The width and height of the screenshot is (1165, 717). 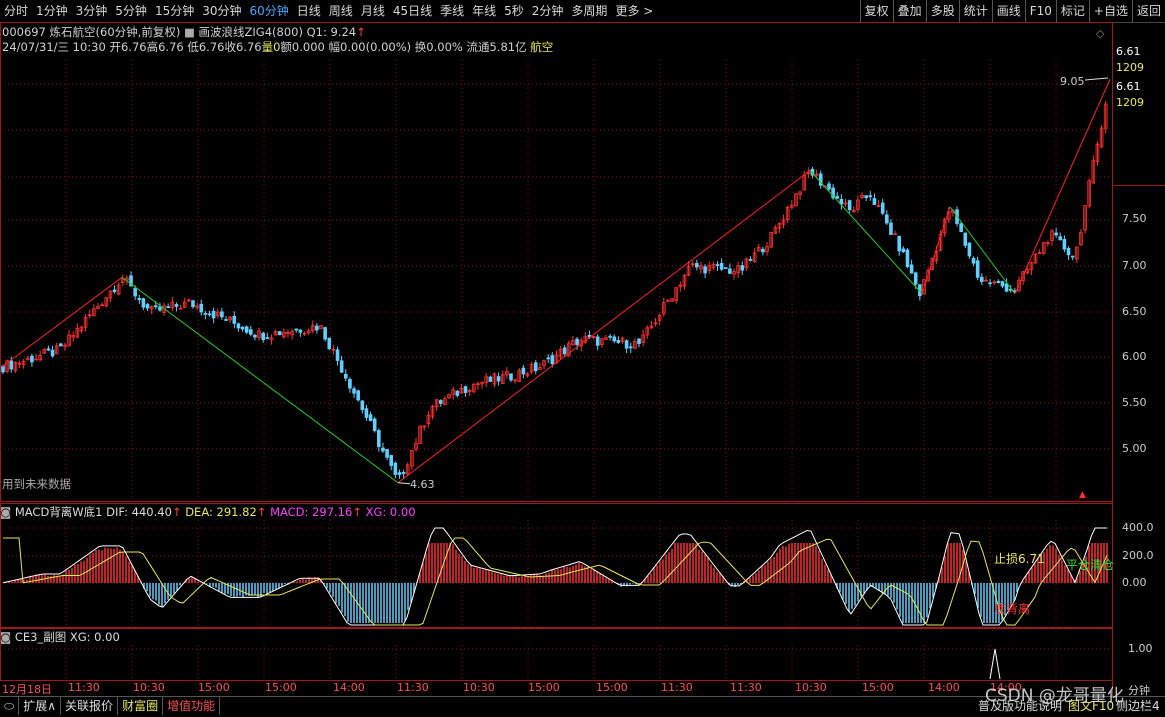 I want to click on high-pointer, so click(x=1096, y=79).